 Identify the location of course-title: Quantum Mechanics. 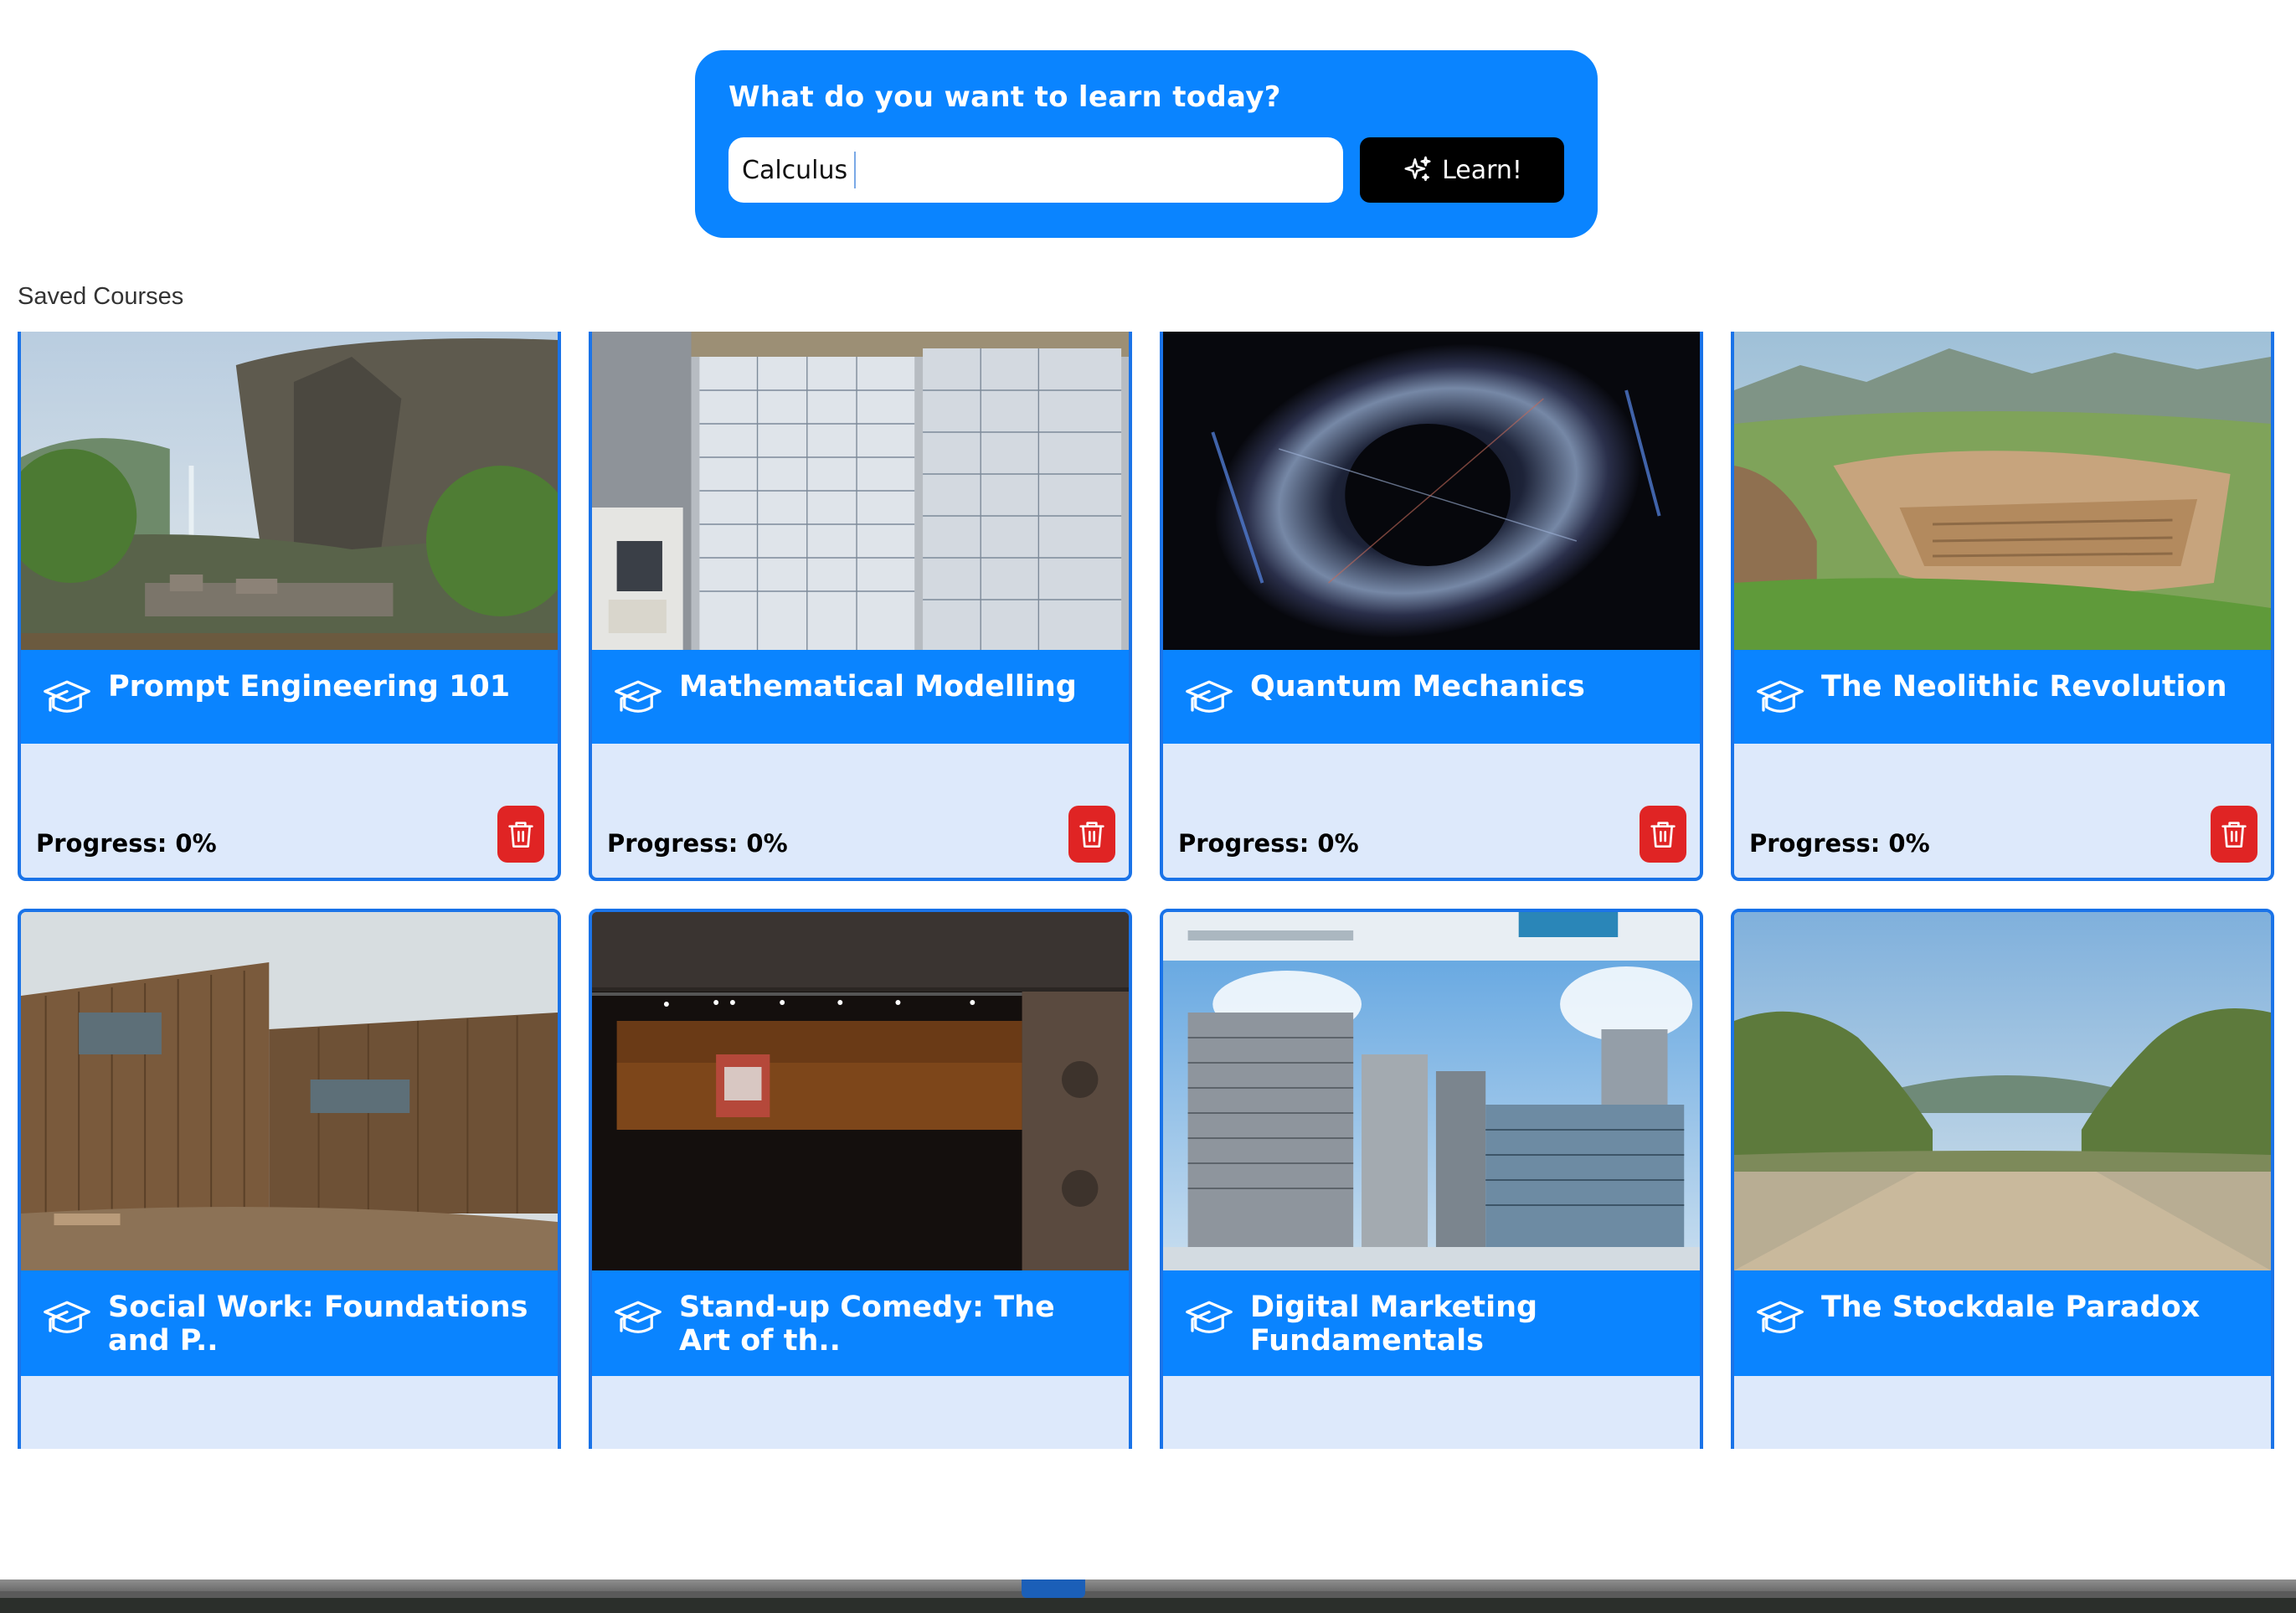
(1417, 686).